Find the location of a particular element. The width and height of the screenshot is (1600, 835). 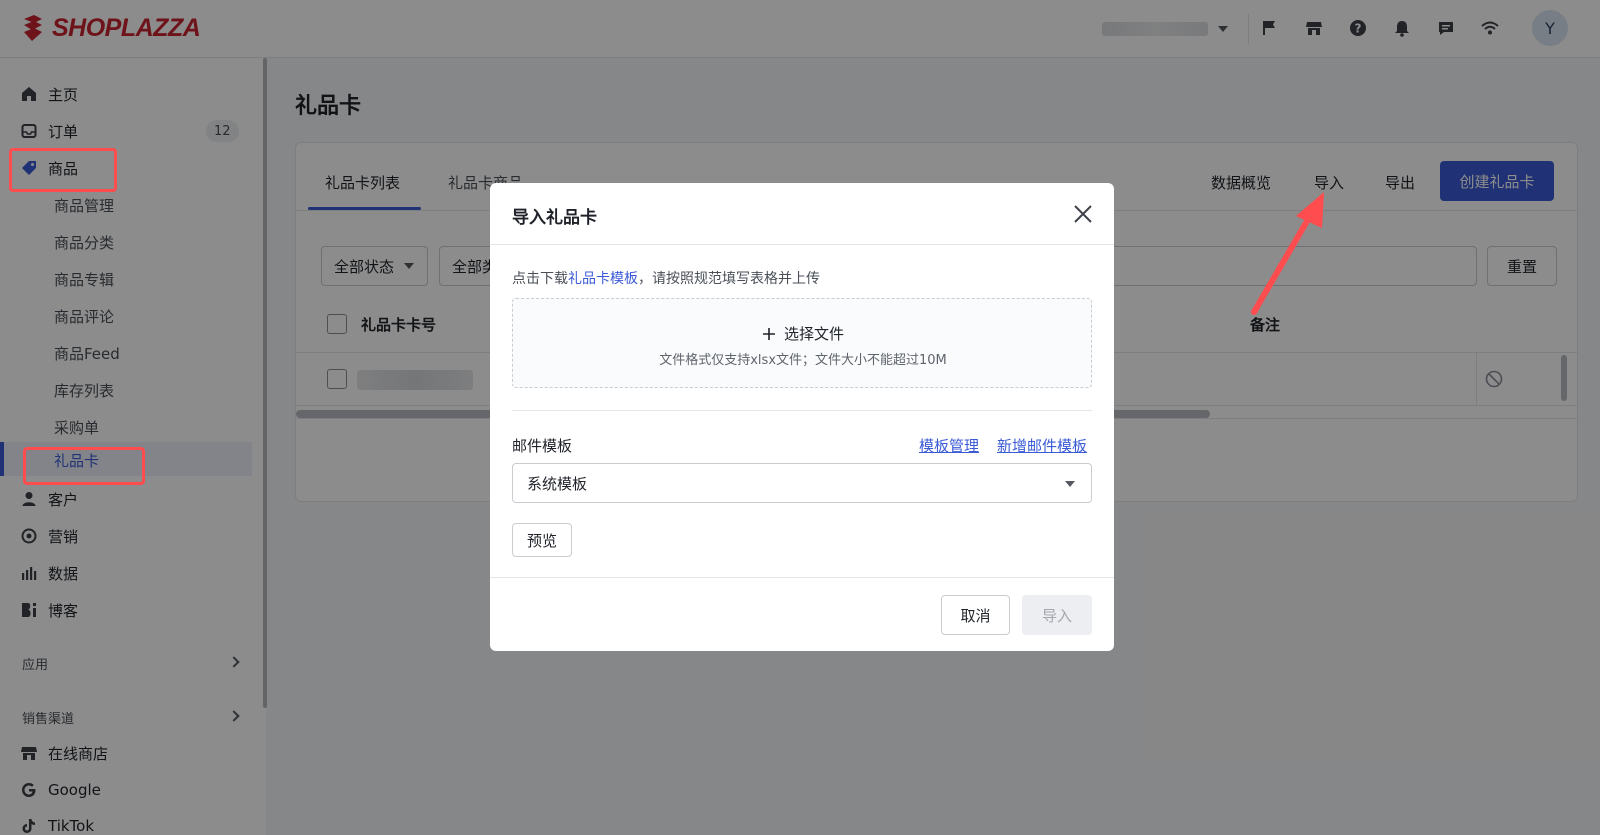

manage-templates-link: 模板管理 is located at coordinates (949, 445).